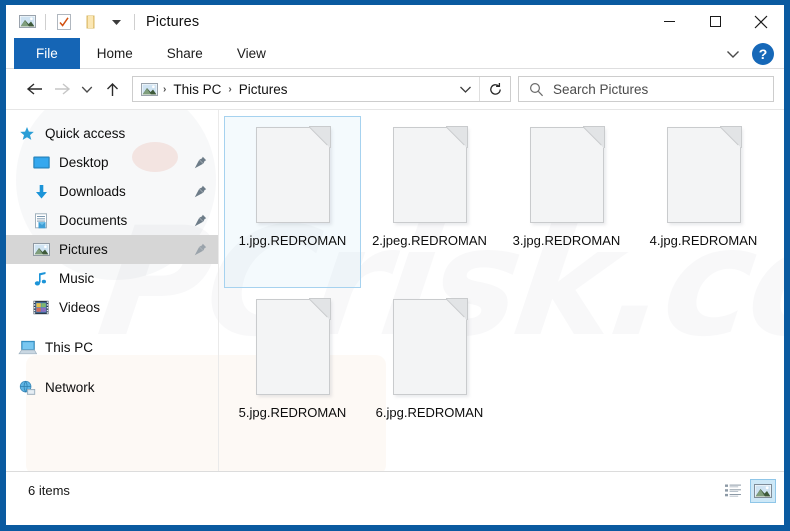 The height and width of the screenshot is (531, 790). What do you see at coordinates (62, 89) in the screenshot?
I see `forward-button` at bounding box center [62, 89].